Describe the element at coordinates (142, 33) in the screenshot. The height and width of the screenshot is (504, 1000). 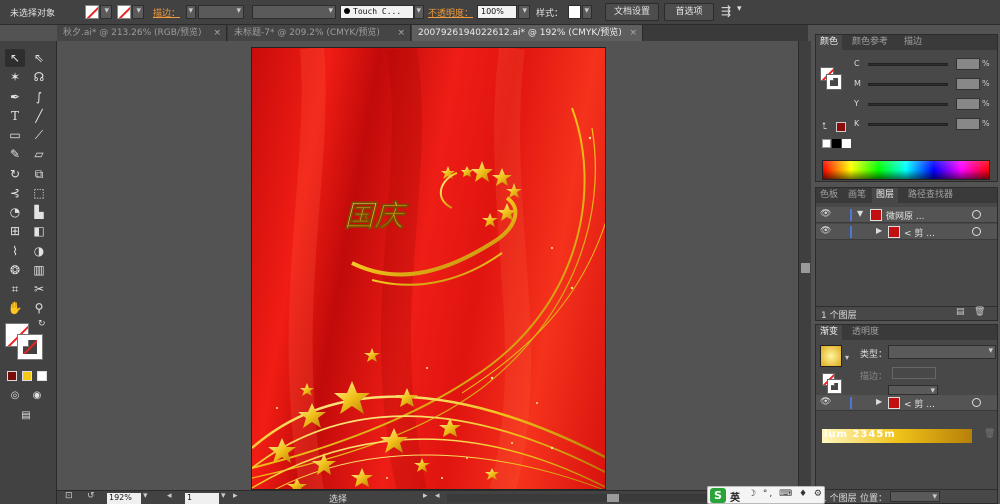
I see `tab-document-1: 秋夕.ai* @ 213.26% (RGB/预览) ×` at that location.